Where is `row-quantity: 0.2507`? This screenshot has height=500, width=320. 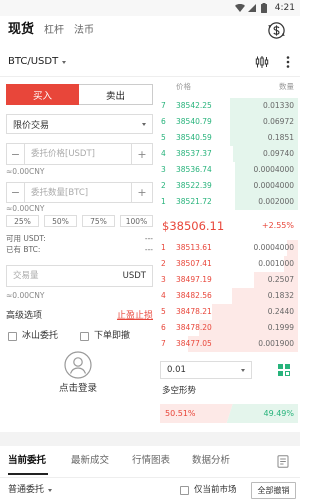 row-quantity: 0.2507 is located at coordinates (280, 279).